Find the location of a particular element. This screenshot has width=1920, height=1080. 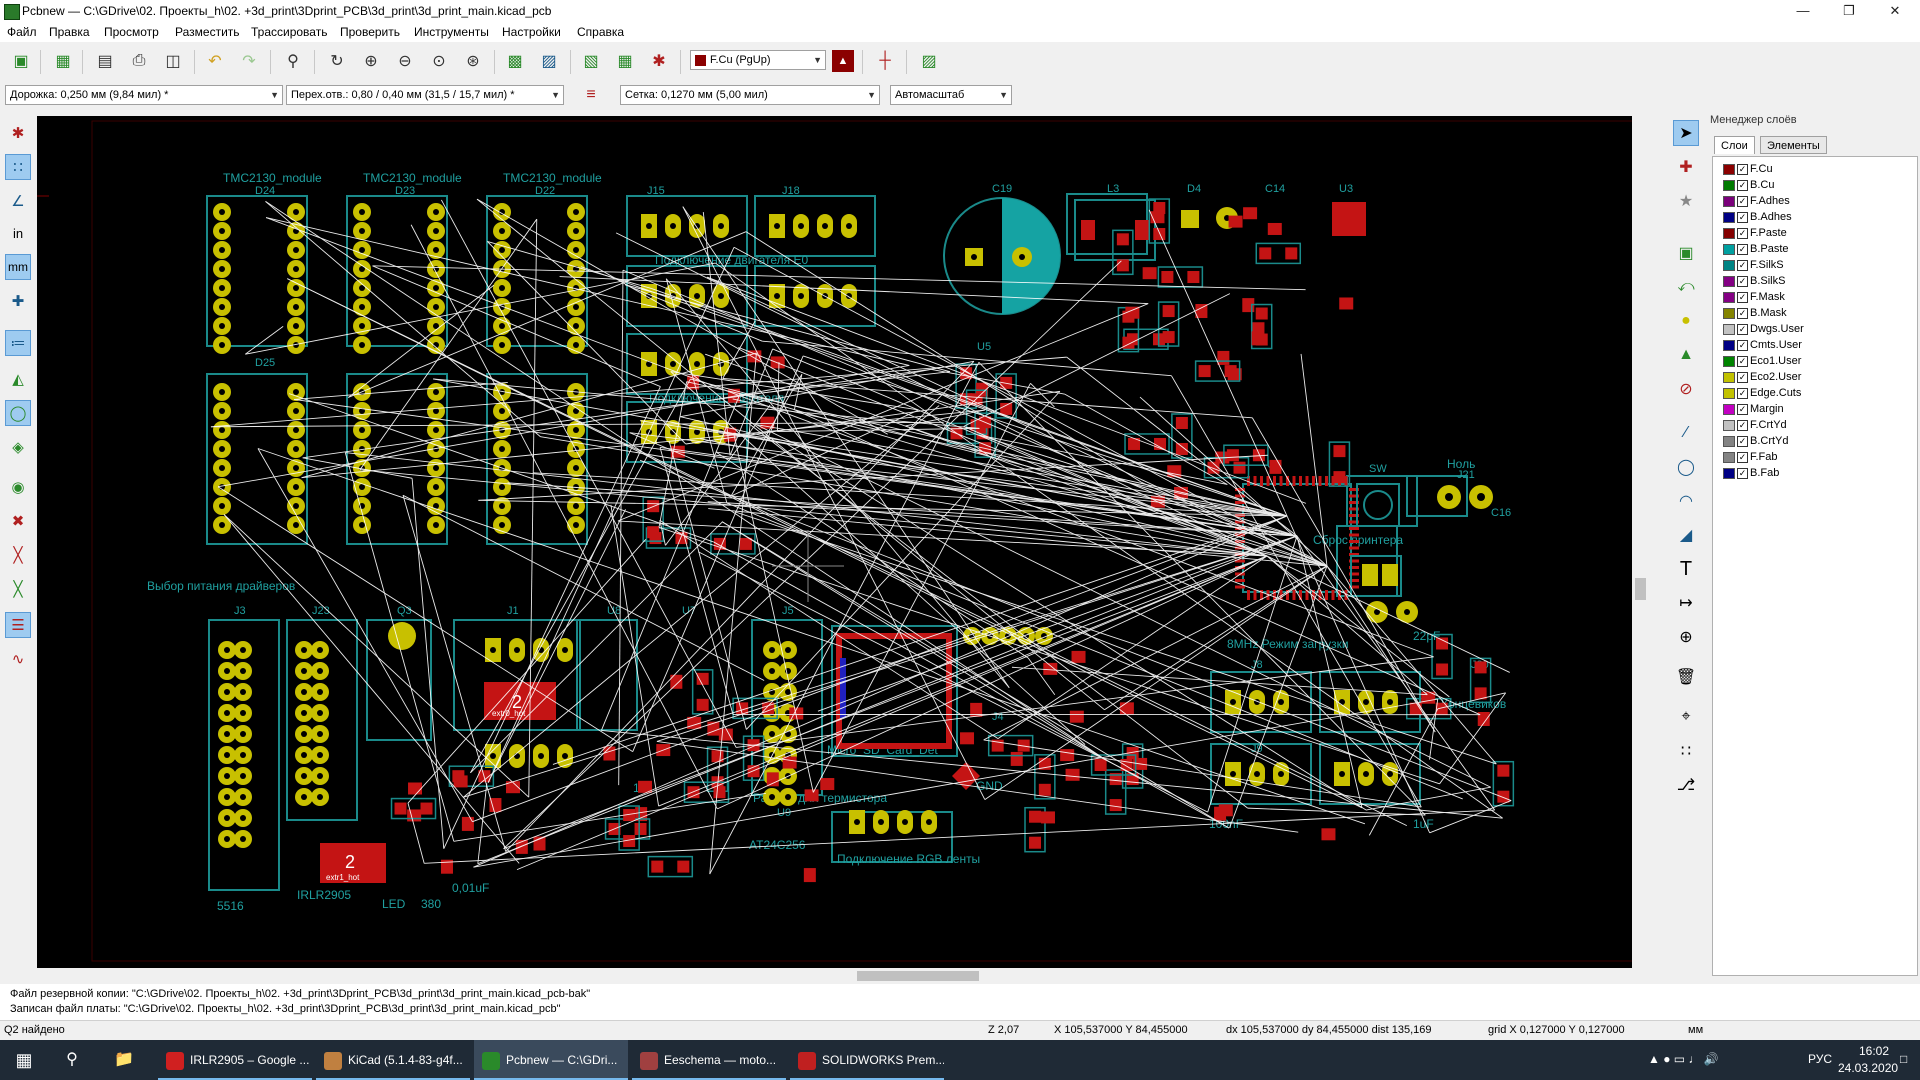

add-line-icon: ∕ is located at coordinates (1686, 433).